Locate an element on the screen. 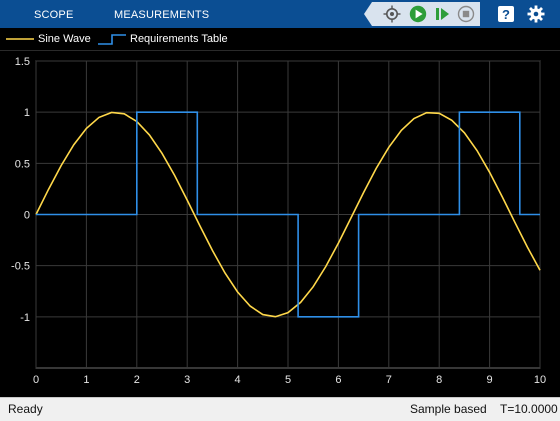 This screenshot has width=560, height=421. help-icon: ? is located at coordinates (506, 14).